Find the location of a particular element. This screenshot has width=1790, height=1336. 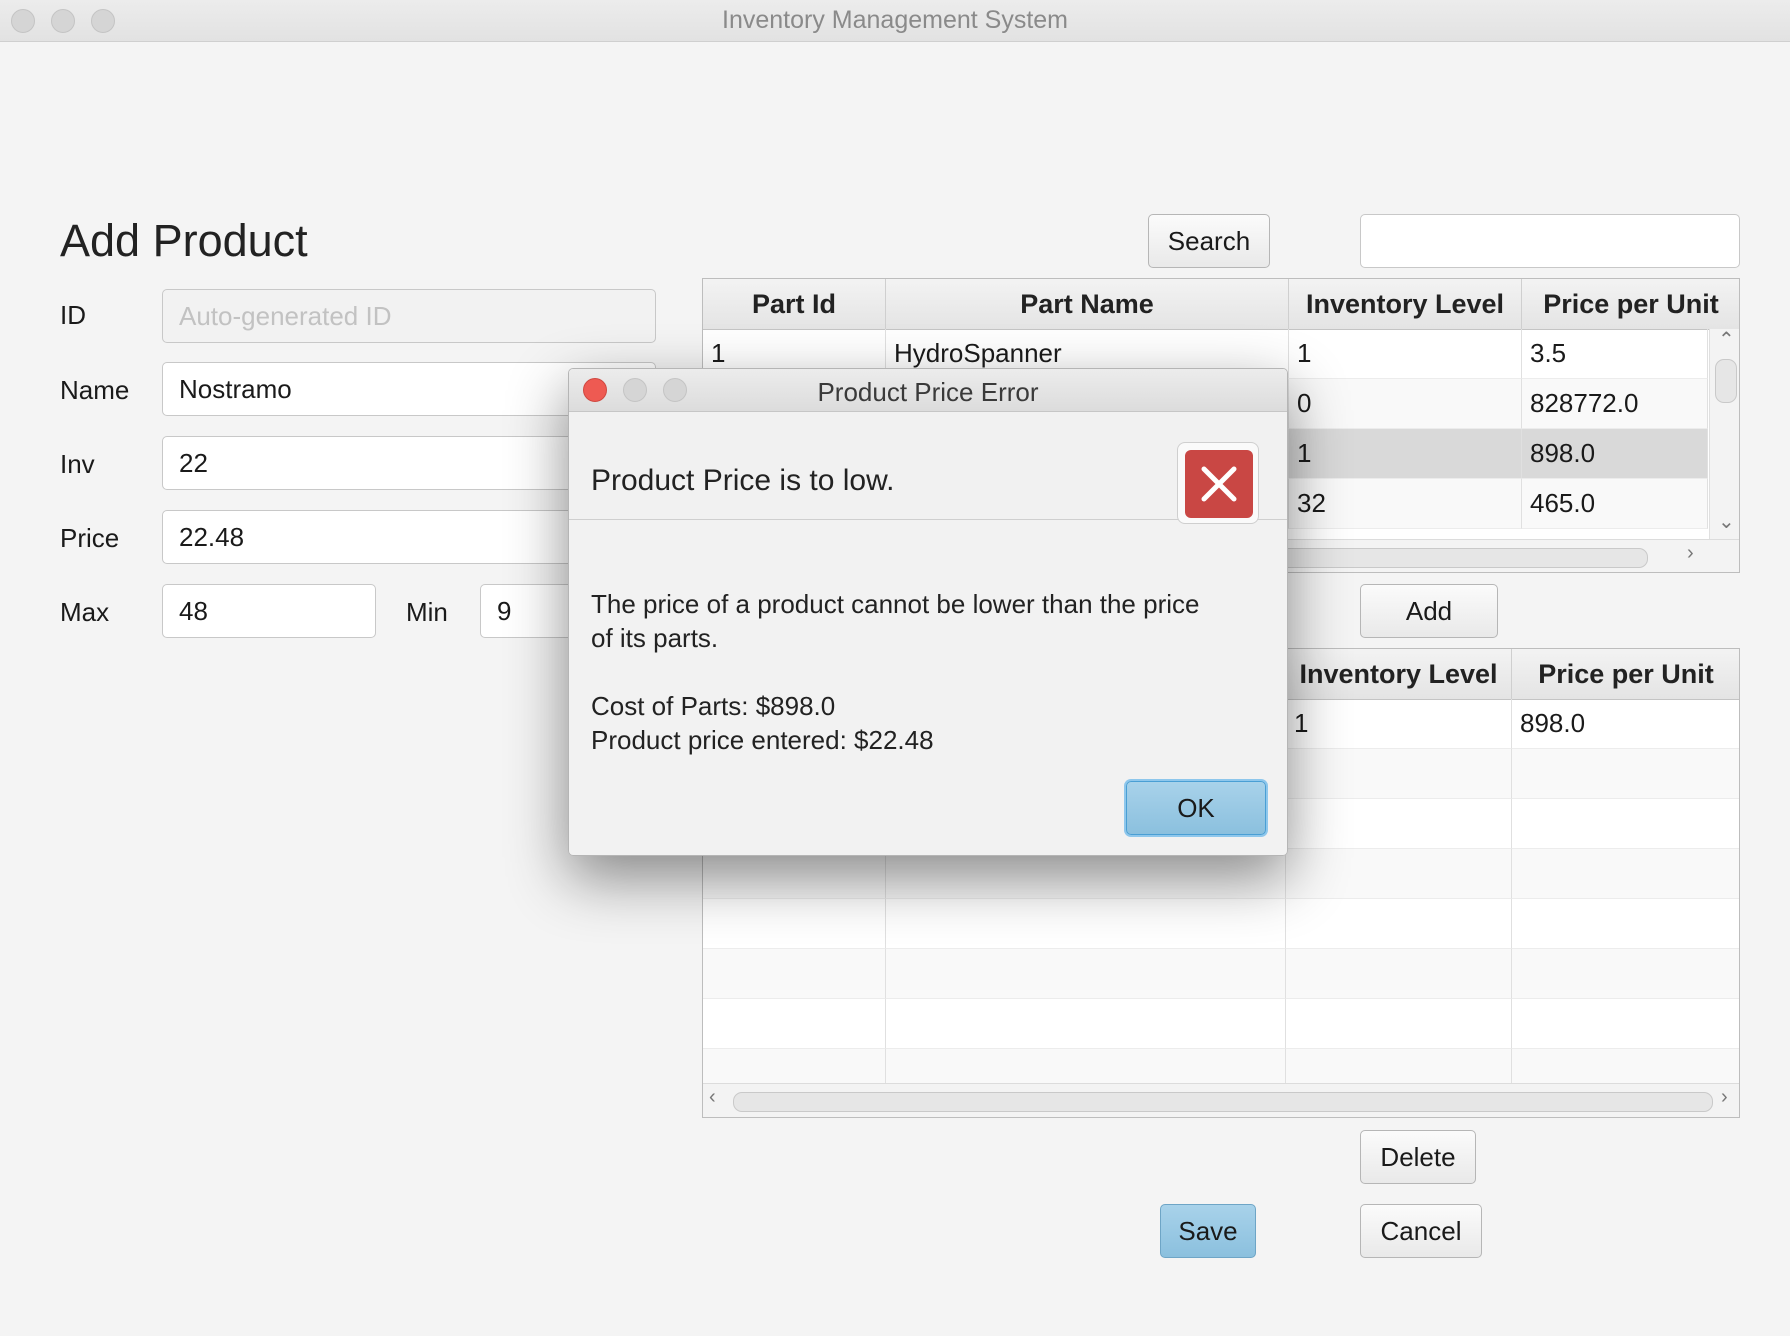

column-header-part-id: Part Id is located at coordinates (794, 304).